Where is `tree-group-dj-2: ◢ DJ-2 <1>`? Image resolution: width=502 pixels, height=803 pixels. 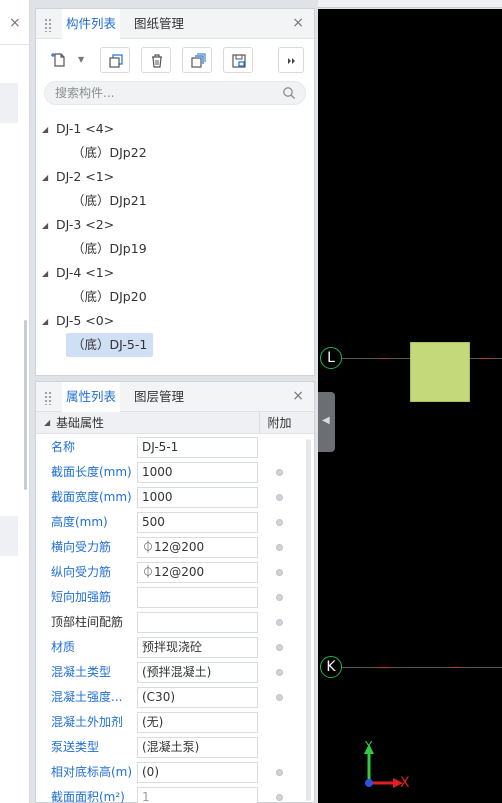 tree-group-dj-2: ◢ DJ-2 <1> is located at coordinates (175, 177).